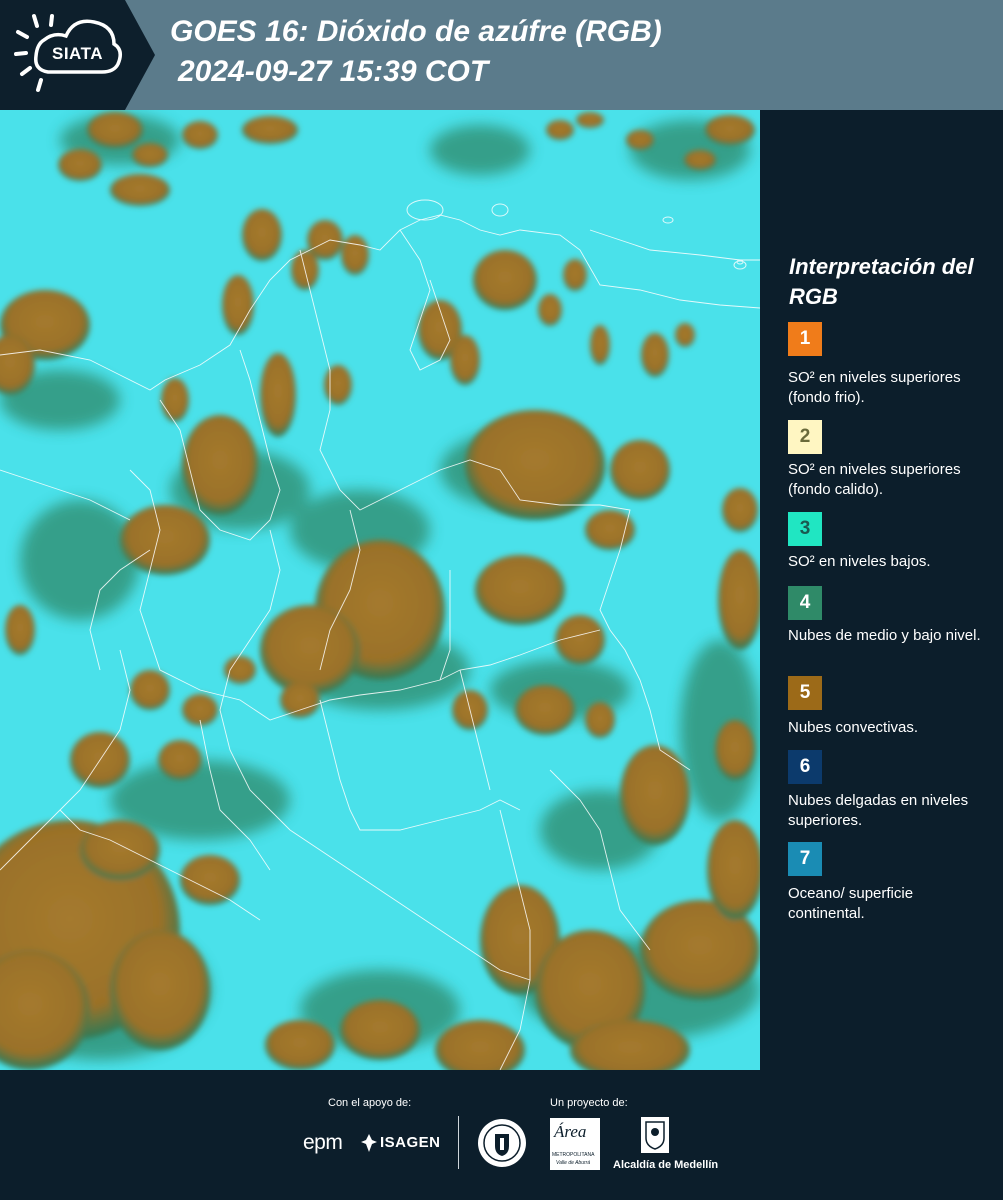 This screenshot has width=1003, height=1200. What do you see at coordinates (881, 281) in the screenshot?
I see `legend-title: Interpretación del RGB` at bounding box center [881, 281].